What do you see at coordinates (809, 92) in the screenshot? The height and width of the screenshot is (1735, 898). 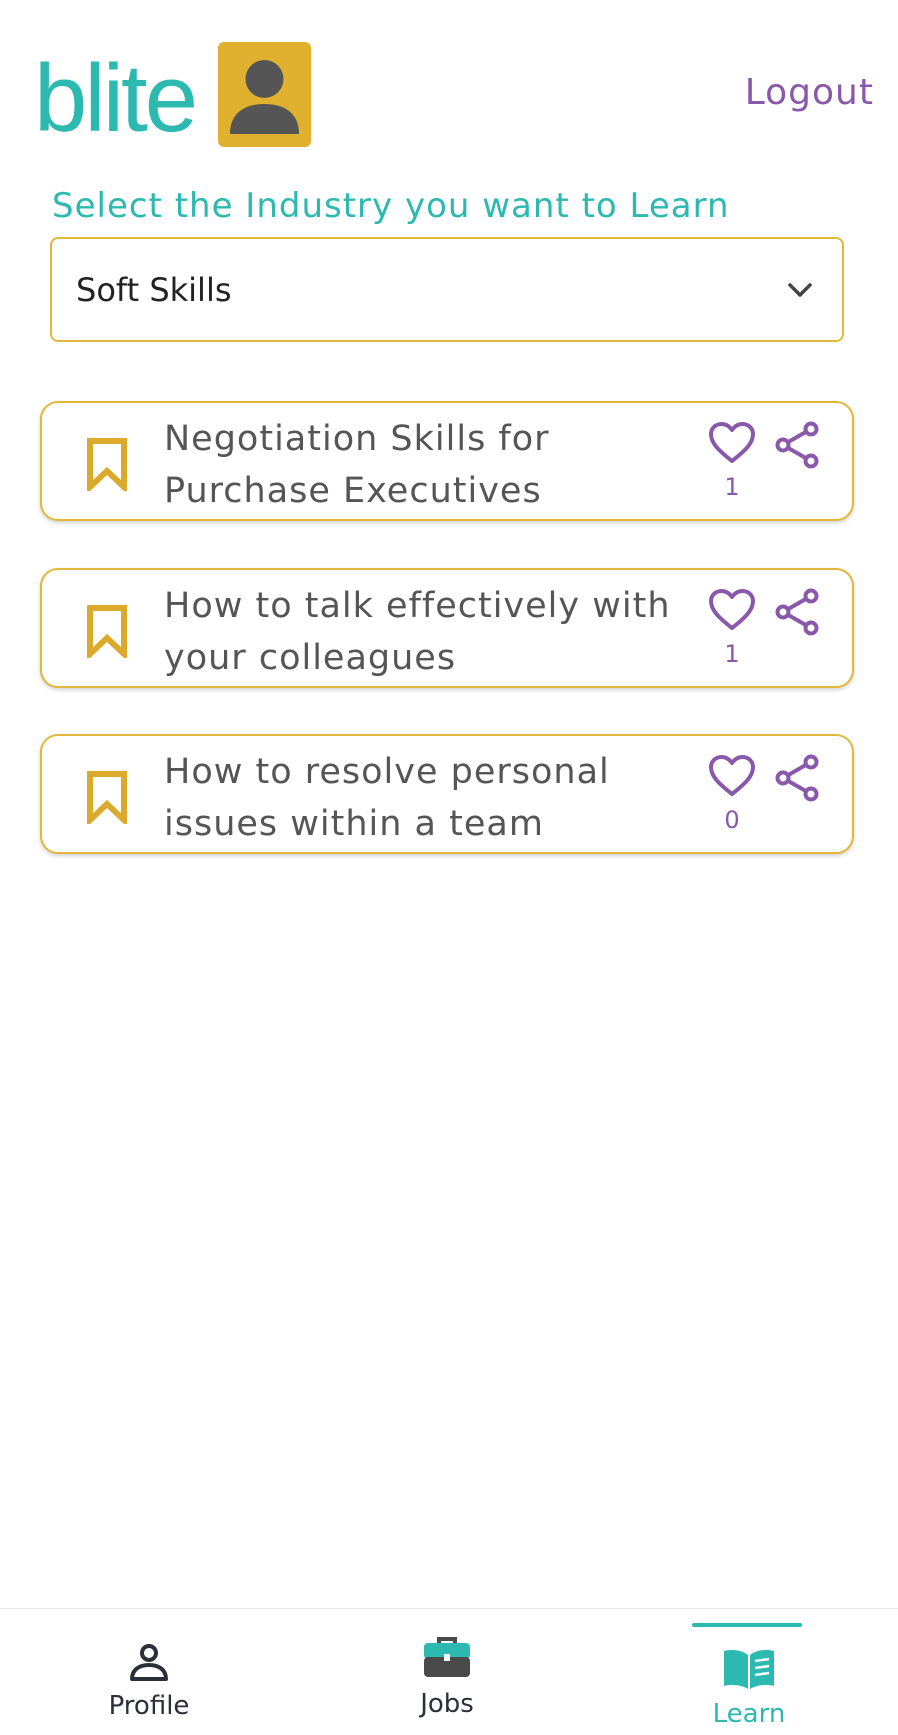 I see `logout-button: Logout` at bounding box center [809, 92].